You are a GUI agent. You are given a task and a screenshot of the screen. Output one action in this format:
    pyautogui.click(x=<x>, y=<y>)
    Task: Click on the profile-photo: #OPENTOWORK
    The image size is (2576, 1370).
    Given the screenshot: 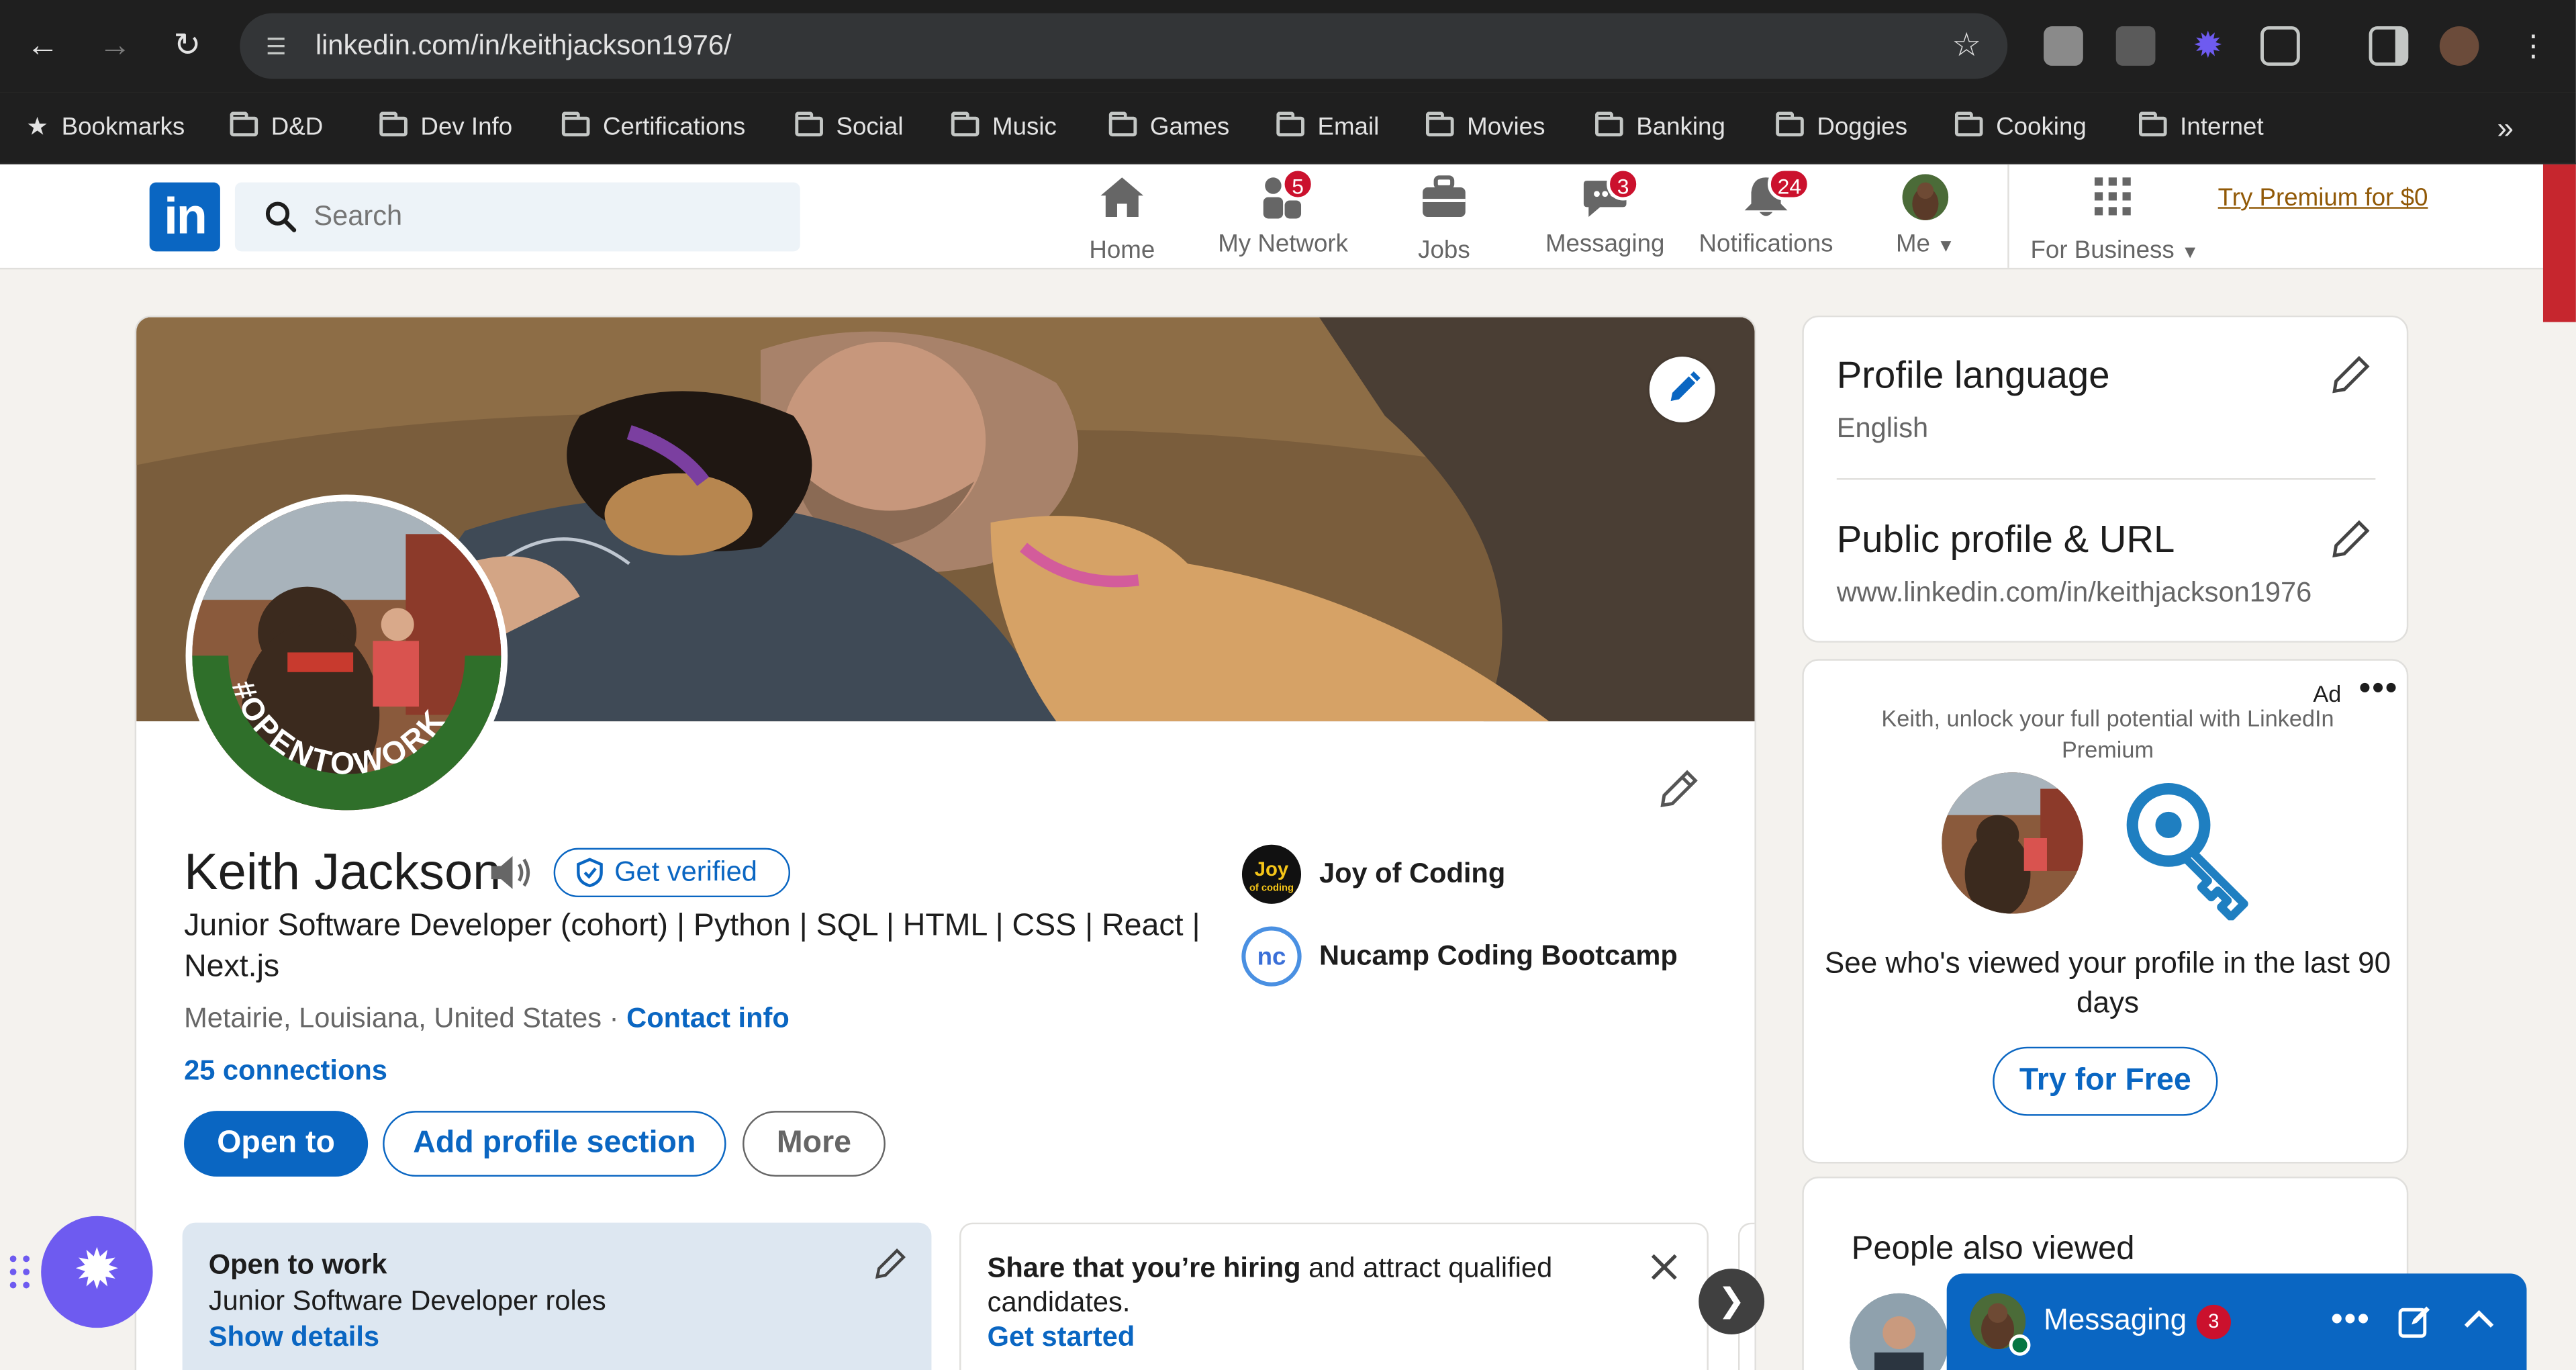 What is the action you would take?
    pyautogui.click(x=346, y=655)
    